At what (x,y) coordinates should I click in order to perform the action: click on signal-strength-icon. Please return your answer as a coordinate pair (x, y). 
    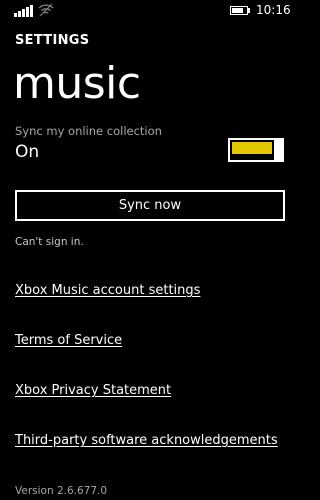
    Looking at the image, I should click on (24, 11).